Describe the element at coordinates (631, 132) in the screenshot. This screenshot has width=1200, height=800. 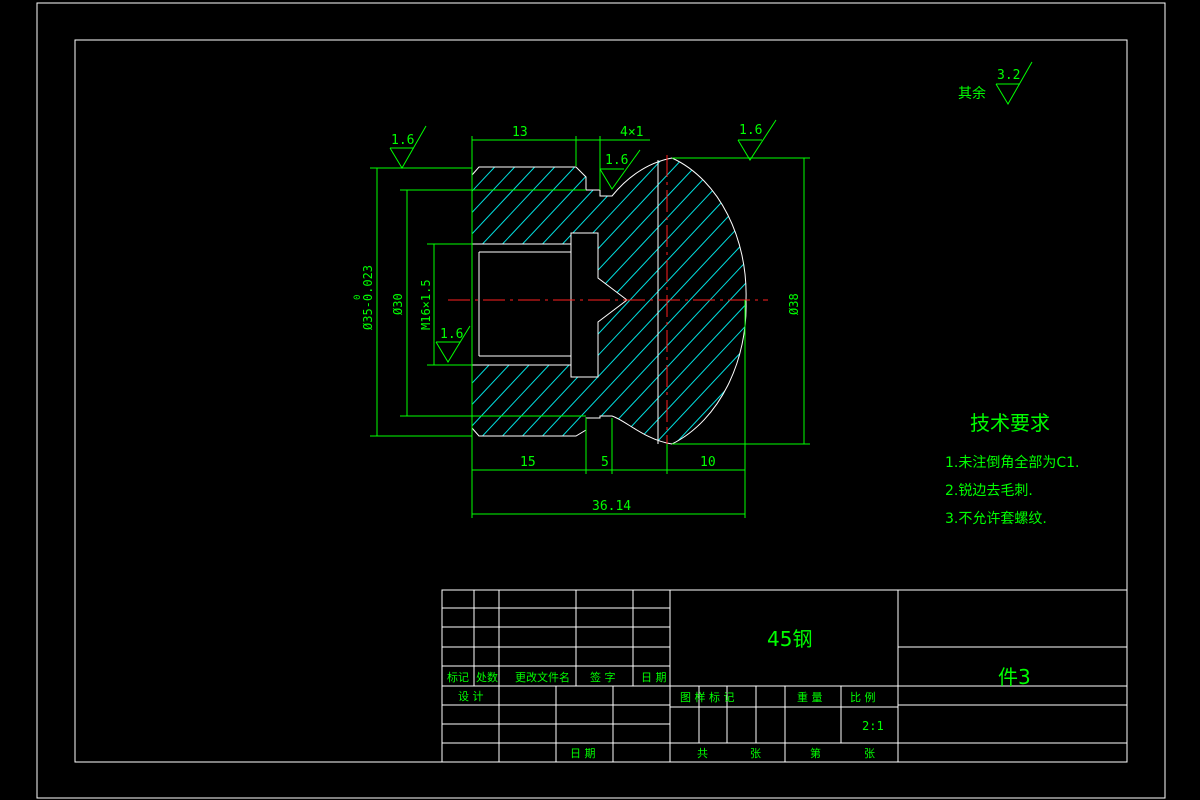
I see `dim-chamfer: 4×1` at that location.